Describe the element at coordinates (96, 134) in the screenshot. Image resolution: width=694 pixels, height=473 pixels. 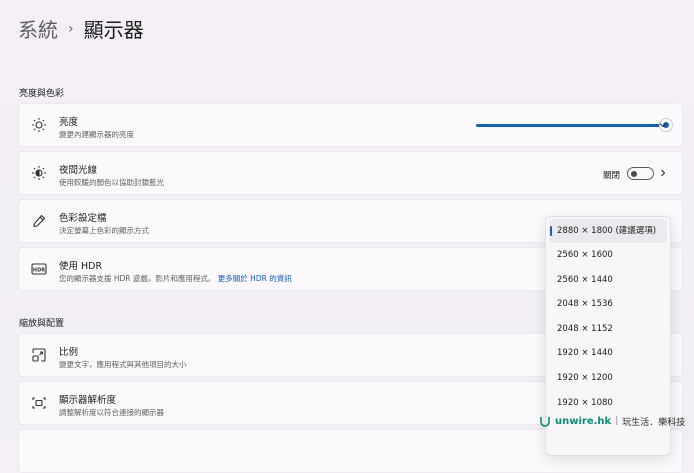
I see `brightness-desc: 變更內建顯示器的亮度` at that location.